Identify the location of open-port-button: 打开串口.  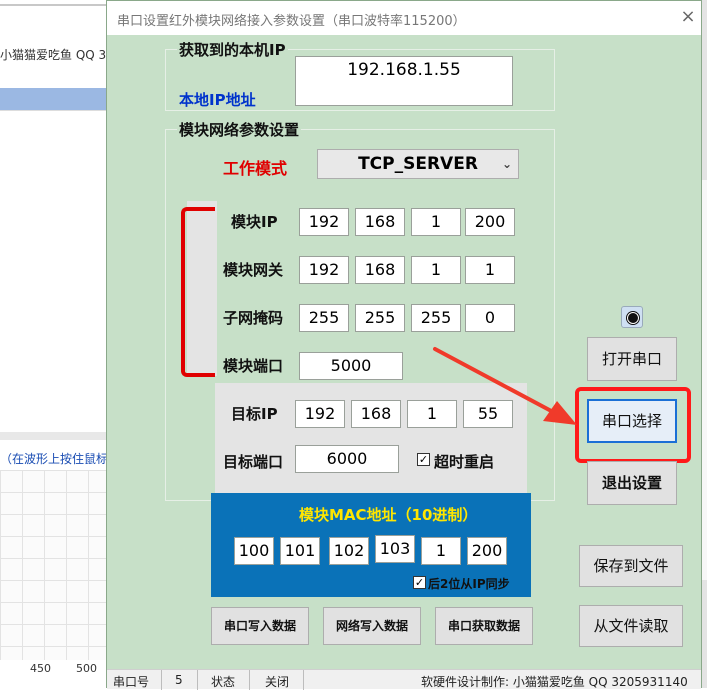
(632, 359).